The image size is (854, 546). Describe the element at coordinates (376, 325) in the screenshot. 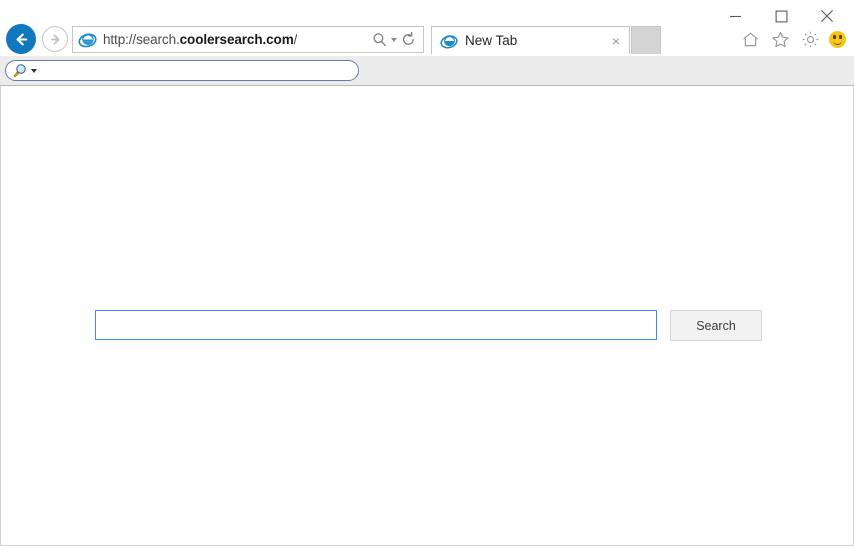

I see `search-input` at that location.